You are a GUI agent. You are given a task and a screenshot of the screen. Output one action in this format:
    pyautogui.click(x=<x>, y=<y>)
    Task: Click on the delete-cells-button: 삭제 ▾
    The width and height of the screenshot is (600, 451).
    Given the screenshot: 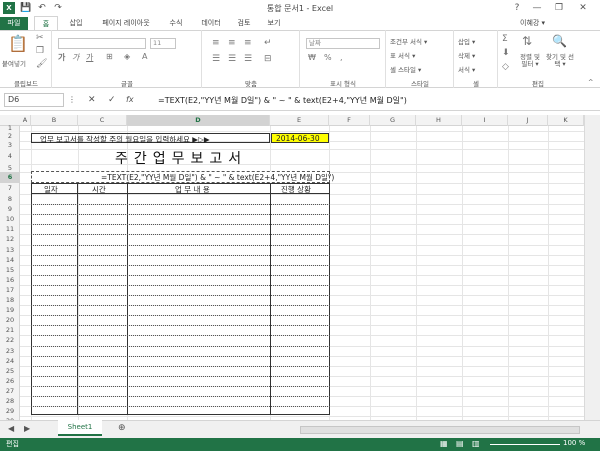 What is the action you would take?
    pyautogui.click(x=466, y=55)
    